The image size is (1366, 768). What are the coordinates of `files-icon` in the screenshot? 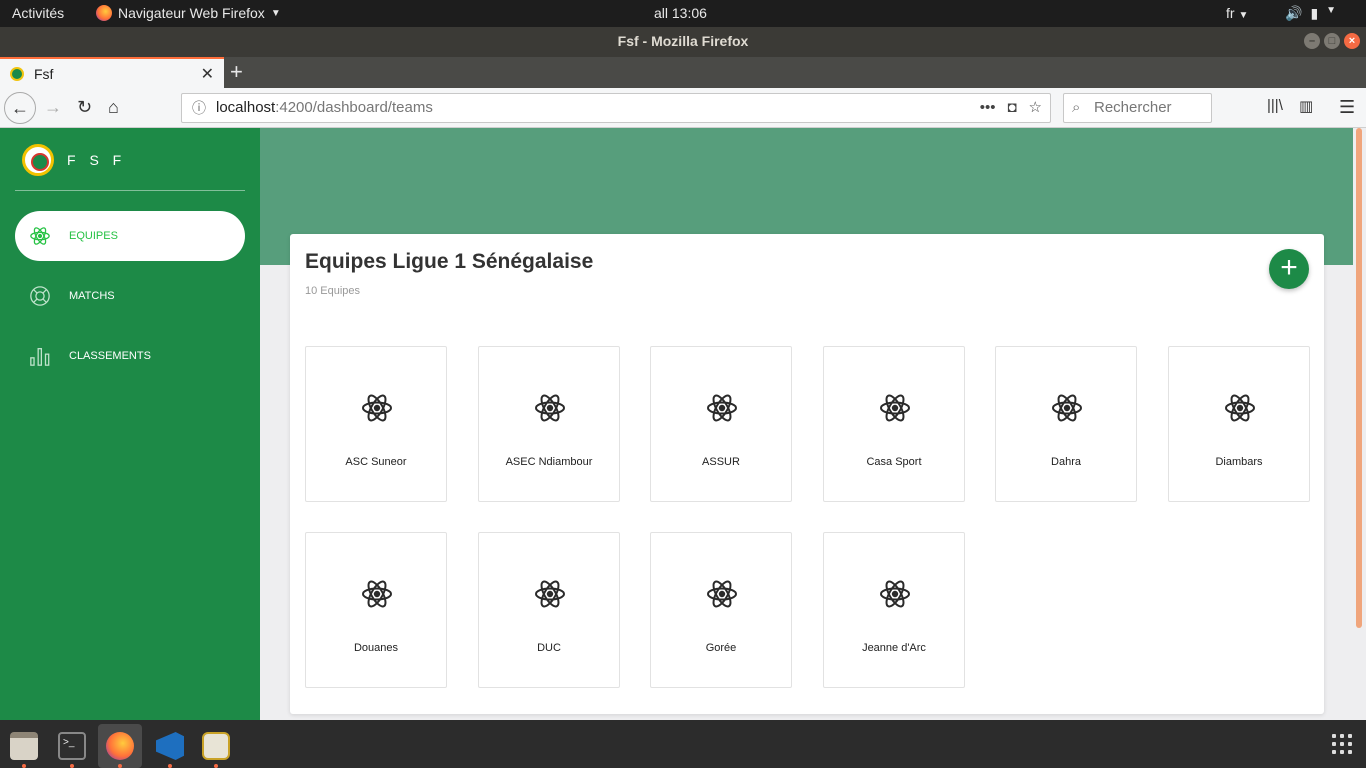 It's located at (24, 746).